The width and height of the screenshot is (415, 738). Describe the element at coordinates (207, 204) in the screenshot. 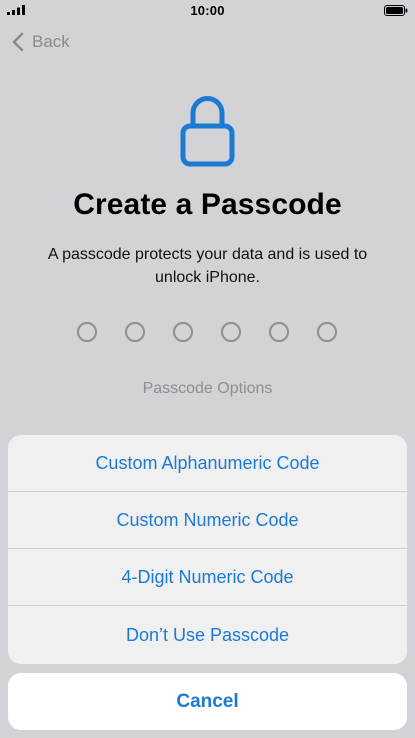

I see `page-title: Create a Passcode` at that location.